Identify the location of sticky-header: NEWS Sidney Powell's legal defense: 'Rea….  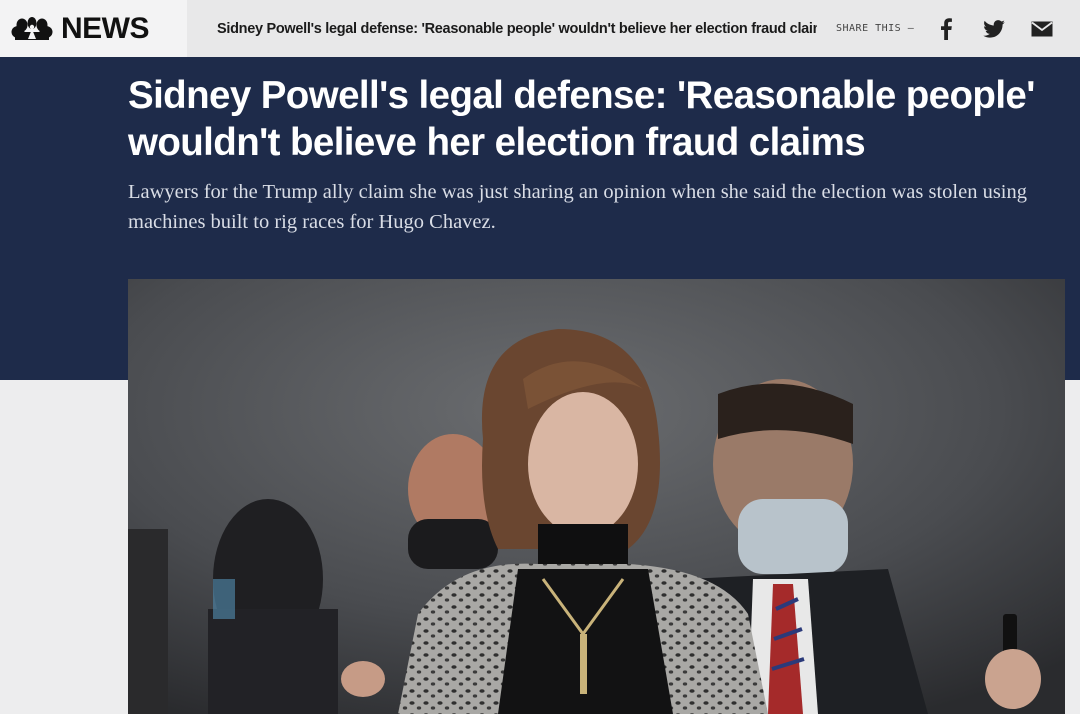
(540, 28).